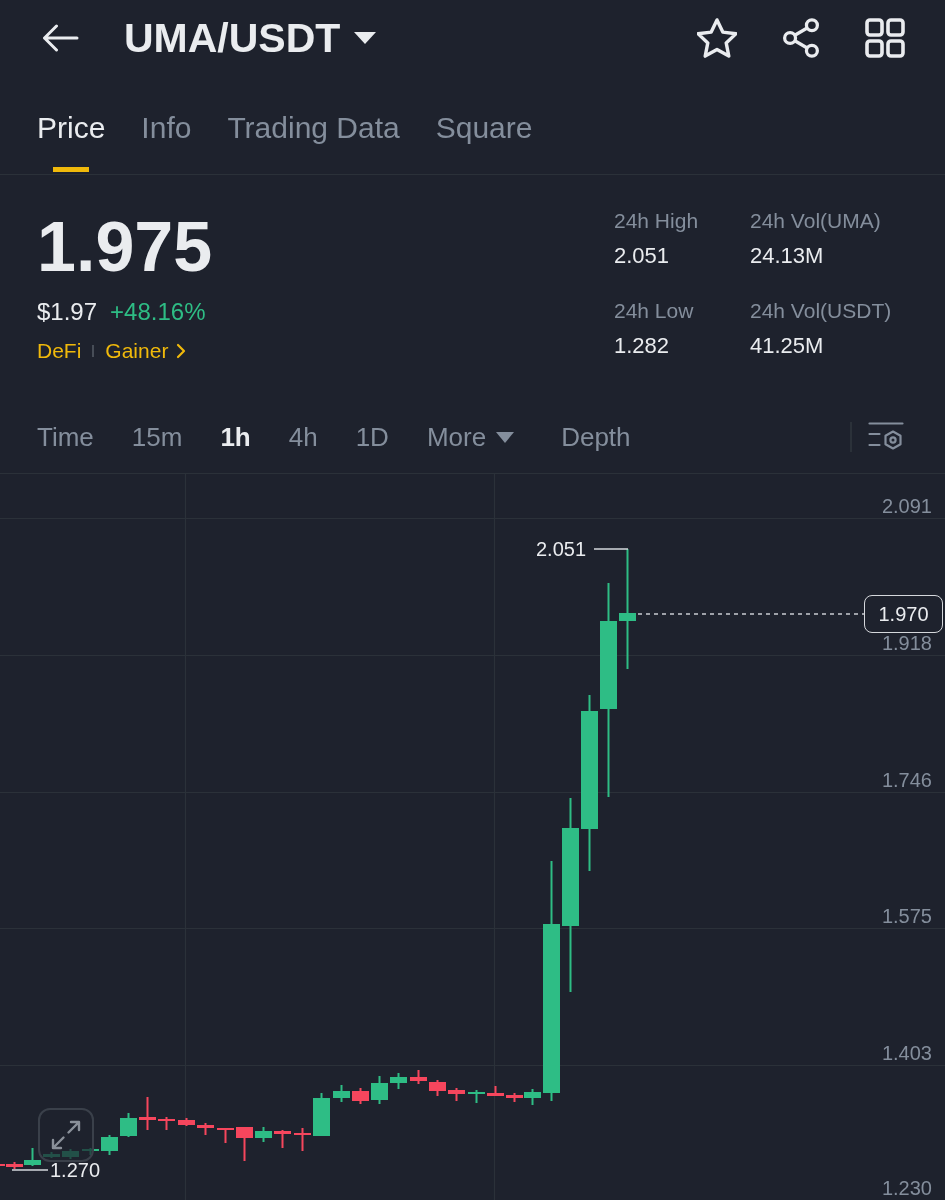 The height and width of the screenshot is (1200, 945). I want to click on interval-tab: 1h, so click(235, 437).